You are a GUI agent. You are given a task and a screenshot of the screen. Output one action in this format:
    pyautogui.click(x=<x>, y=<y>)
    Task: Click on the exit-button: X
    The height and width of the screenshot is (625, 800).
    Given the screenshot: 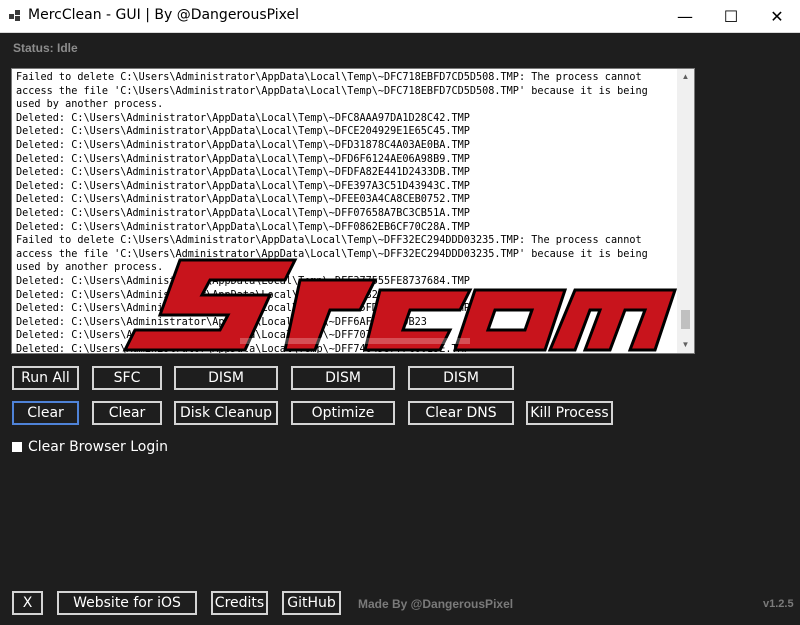 What is the action you would take?
    pyautogui.click(x=27, y=603)
    